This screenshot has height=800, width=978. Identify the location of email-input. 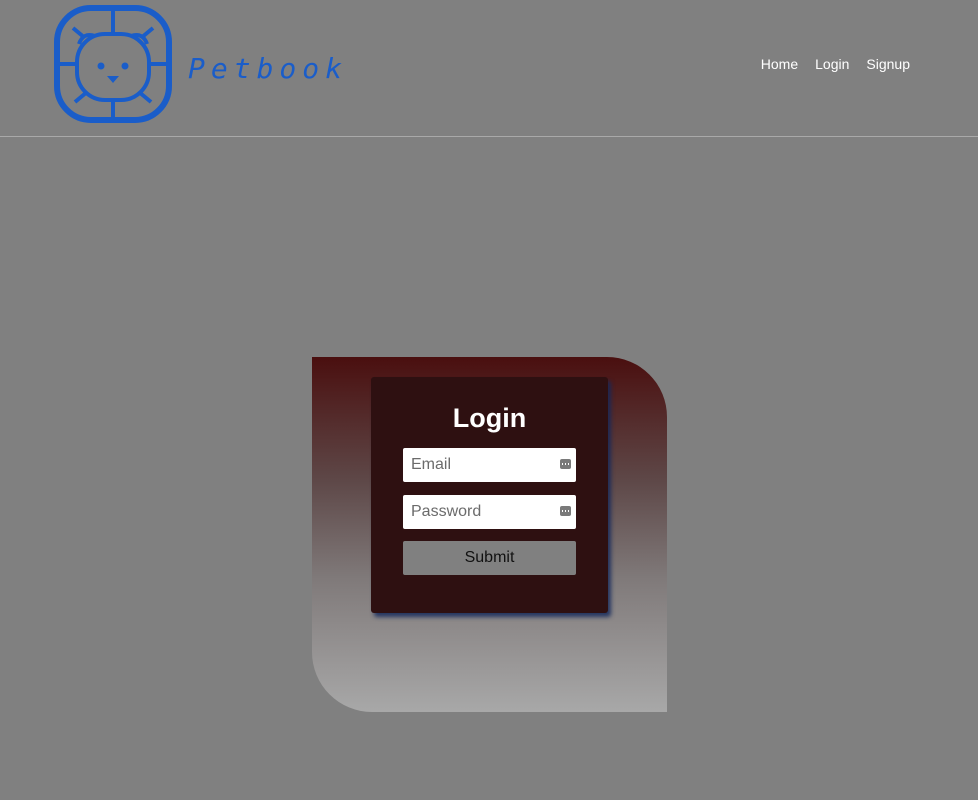
(481, 465).